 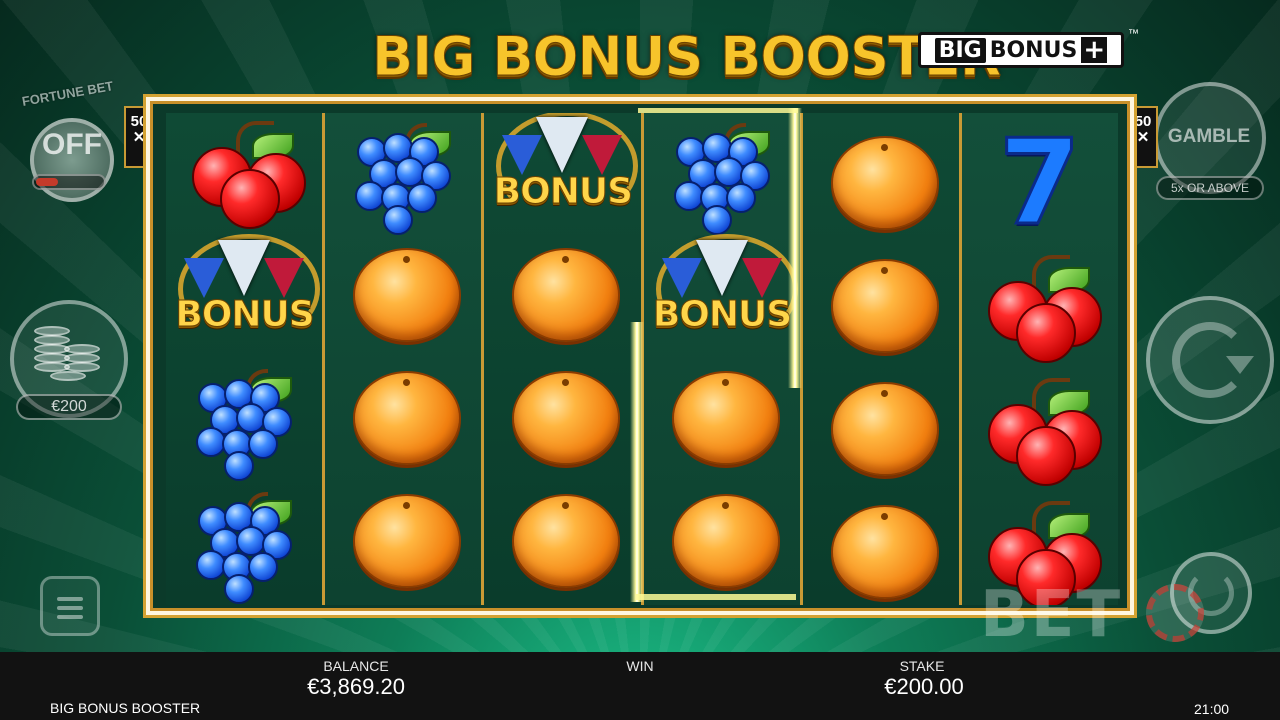 What do you see at coordinates (1133, 34) in the screenshot?
I see `trademark-symbol: ™` at bounding box center [1133, 34].